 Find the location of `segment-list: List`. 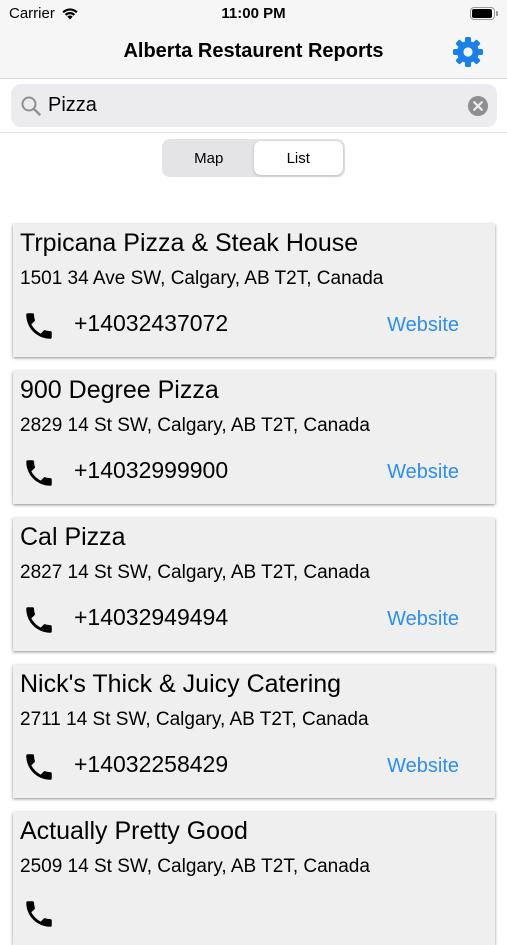

segment-list: List is located at coordinates (298, 158).